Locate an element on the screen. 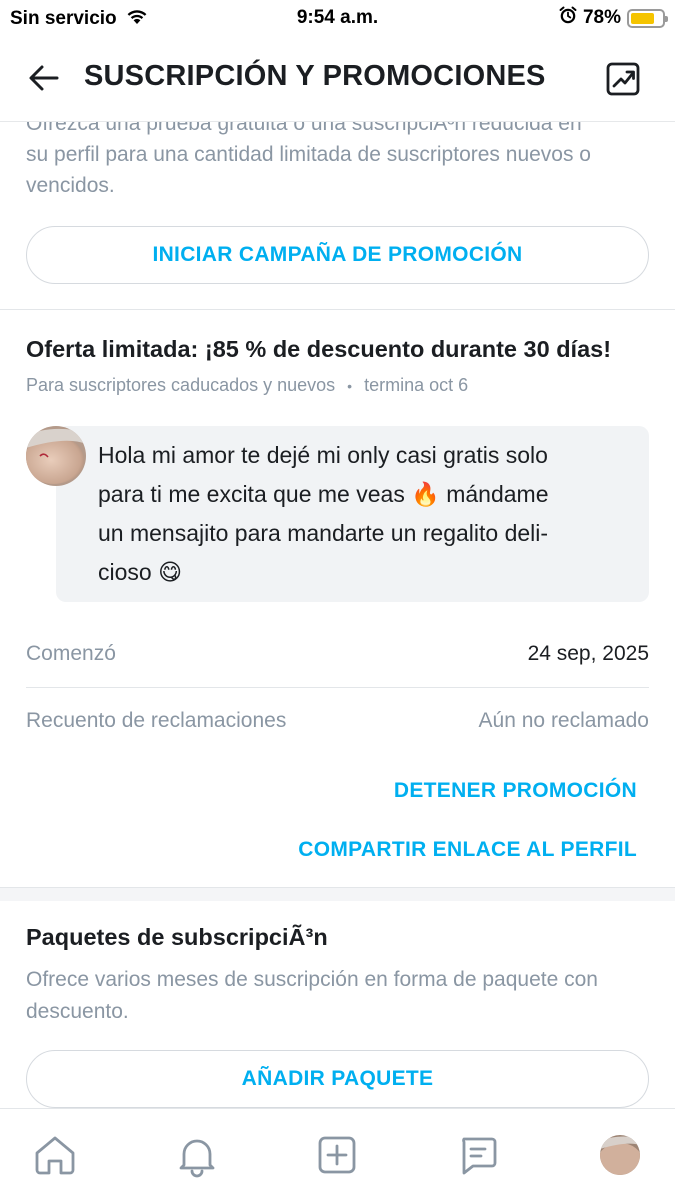 This screenshot has height=1200, width=675. status-right: 78% is located at coordinates (613, 18).